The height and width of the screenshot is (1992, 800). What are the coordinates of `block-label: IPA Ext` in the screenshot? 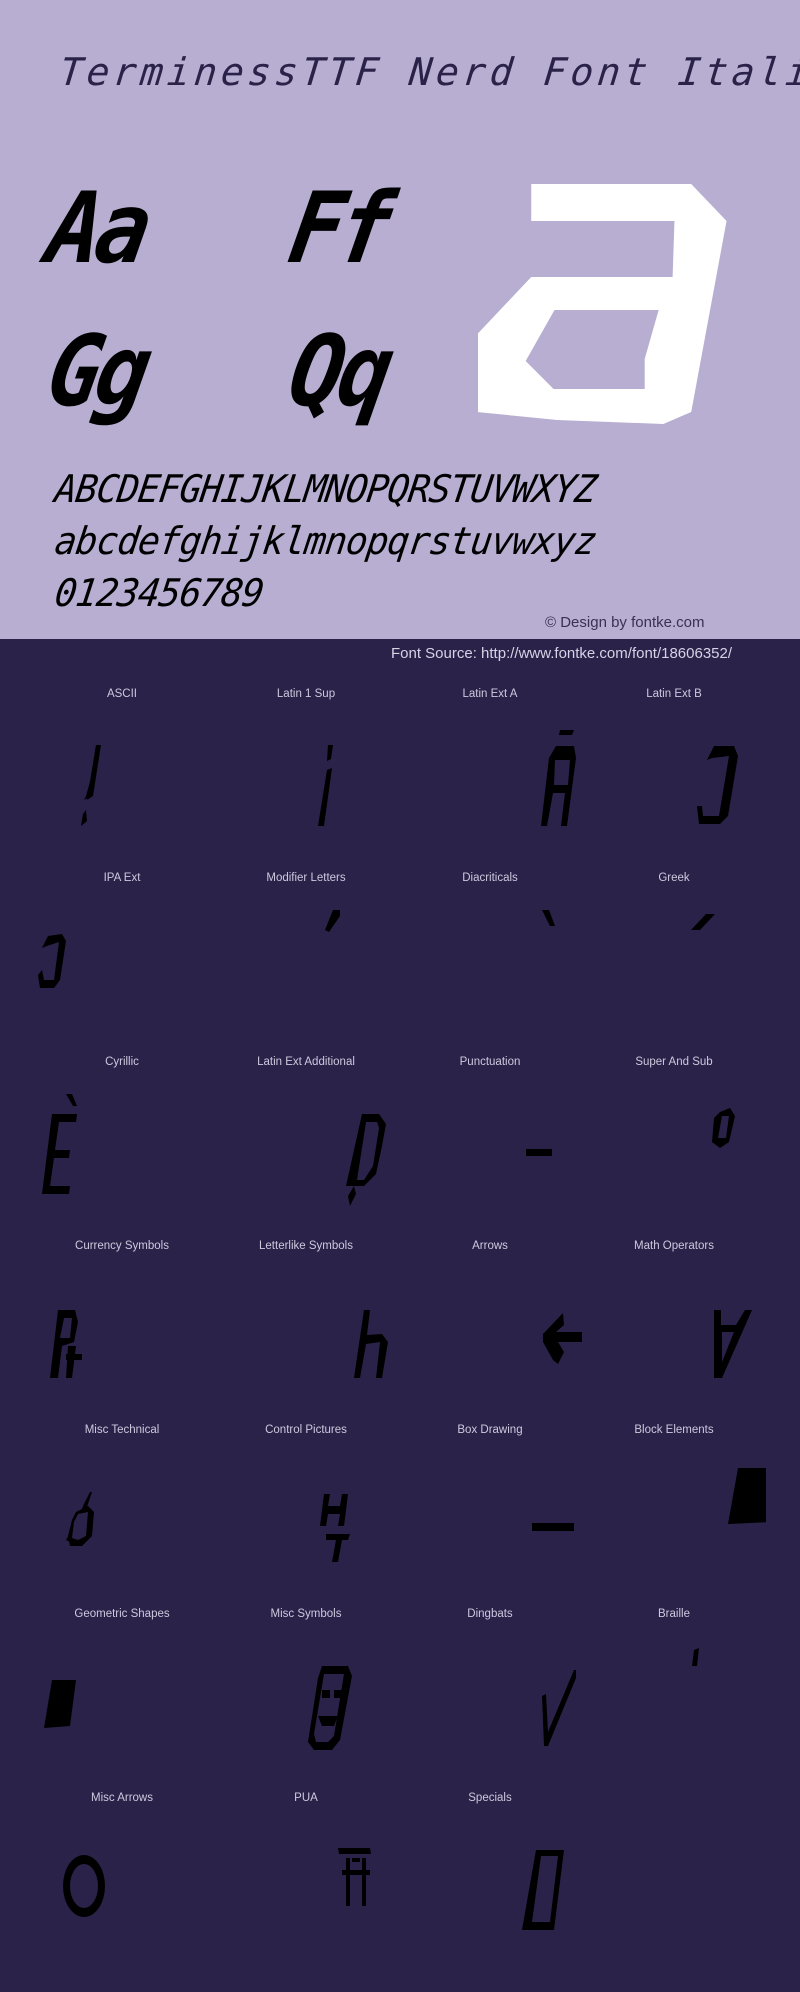 It's located at (122, 878).